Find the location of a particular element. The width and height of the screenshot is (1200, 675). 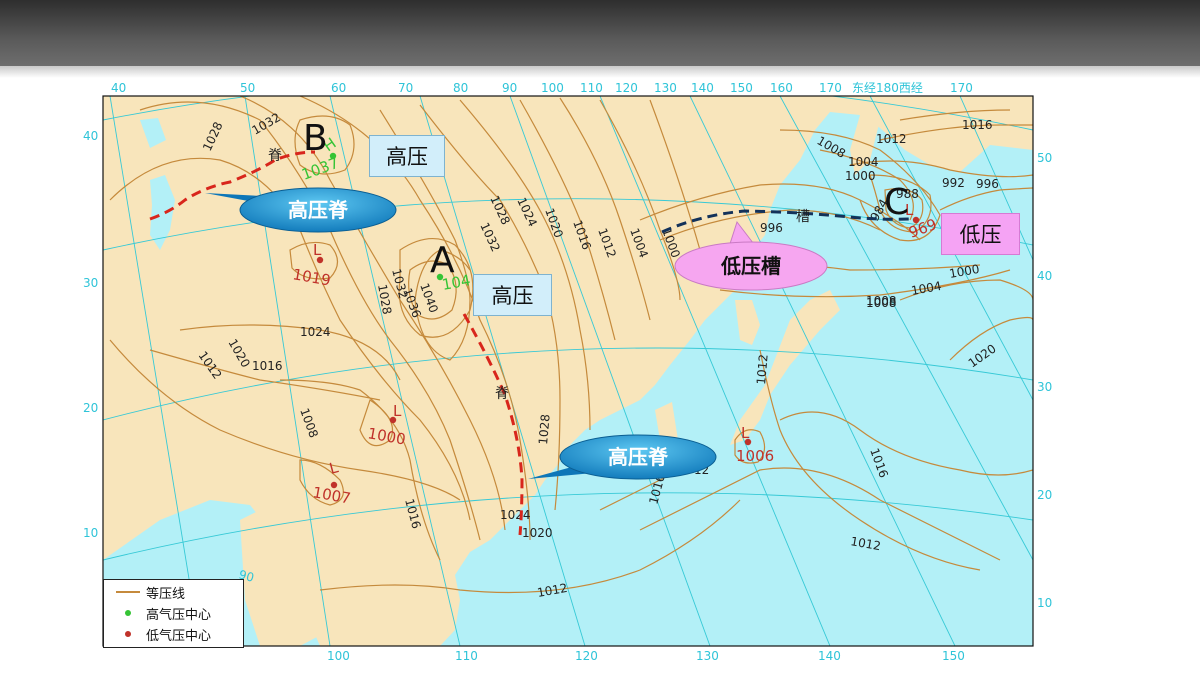

letter-C: C is located at coordinates (896, 202).